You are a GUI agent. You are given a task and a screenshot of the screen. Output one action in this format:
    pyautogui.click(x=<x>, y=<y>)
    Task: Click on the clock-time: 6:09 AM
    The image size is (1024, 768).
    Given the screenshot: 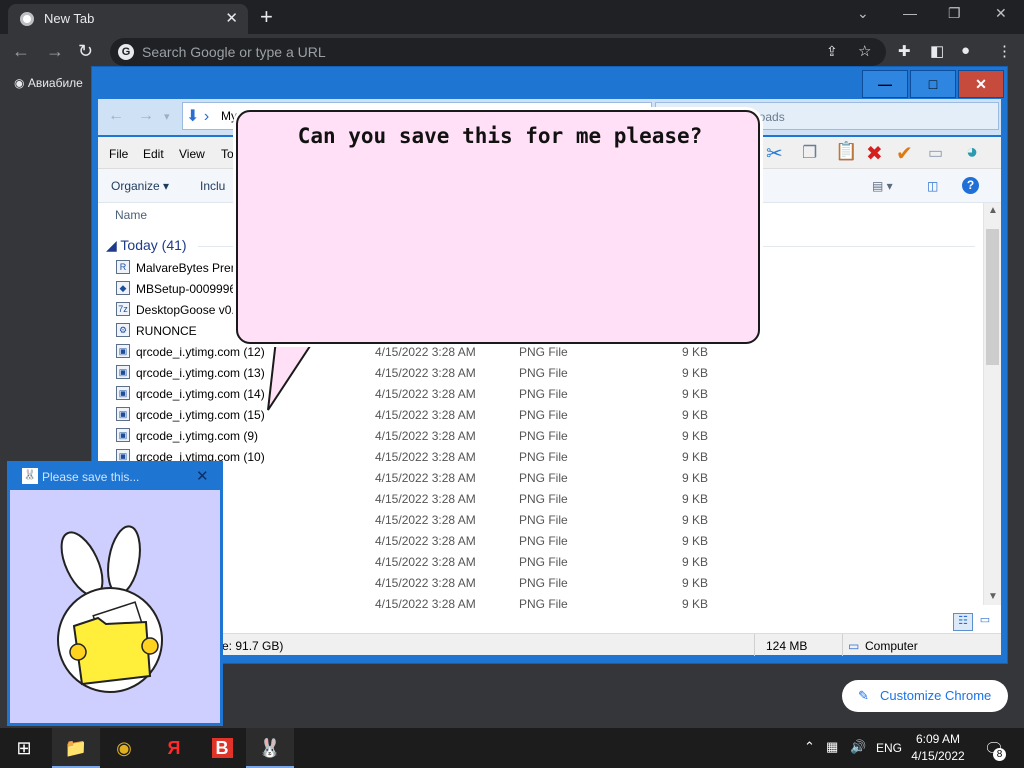 What is the action you would take?
    pyautogui.click(x=938, y=739)
    